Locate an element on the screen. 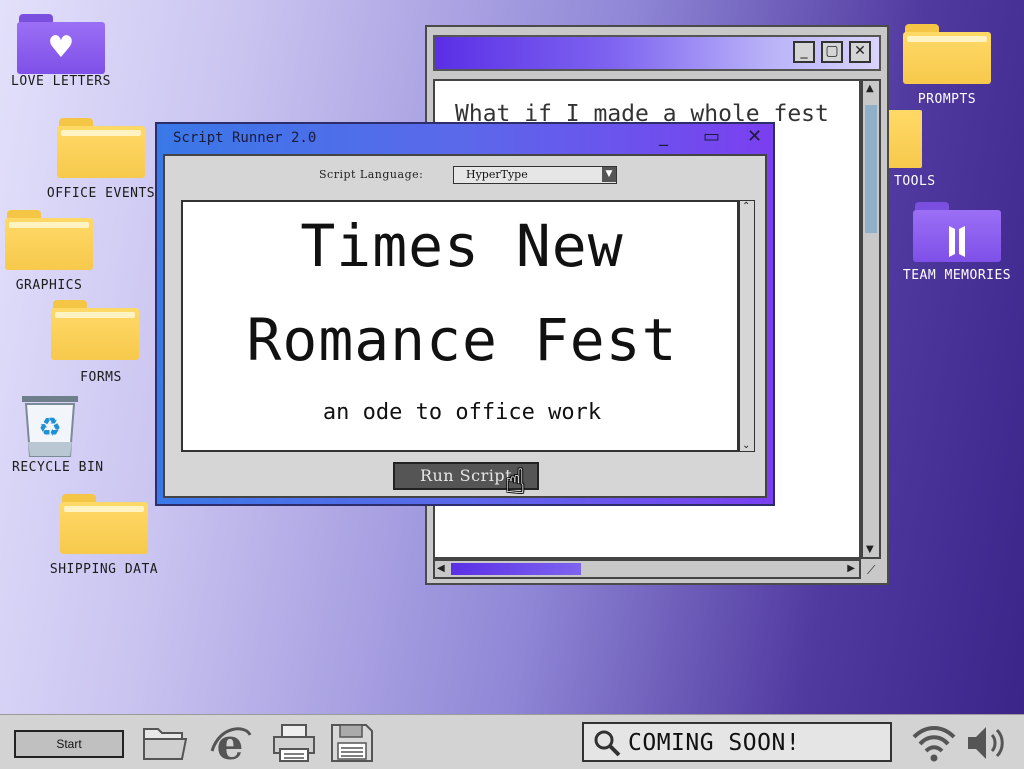  maximize-button: ▭ is located at coordinates (711, 136).